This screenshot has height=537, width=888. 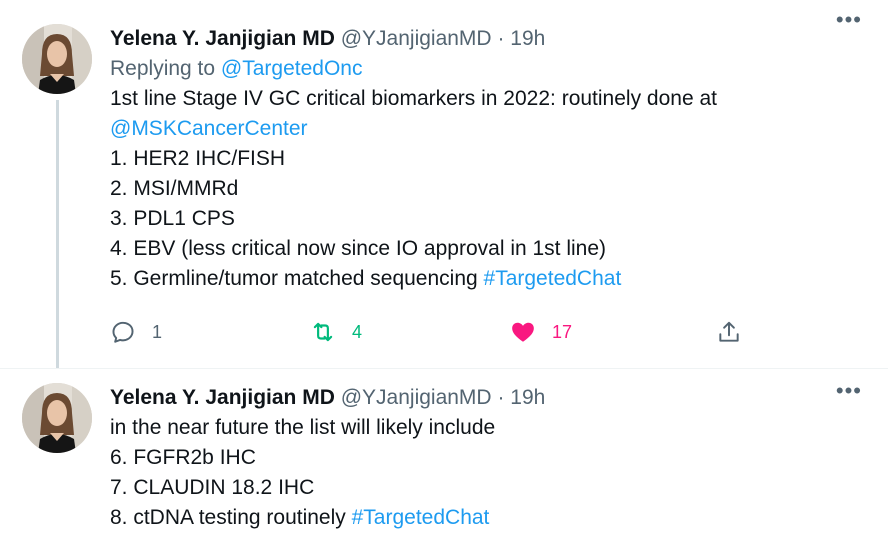 I want to click on retweet-count: 4, so click(x=357, y=331).